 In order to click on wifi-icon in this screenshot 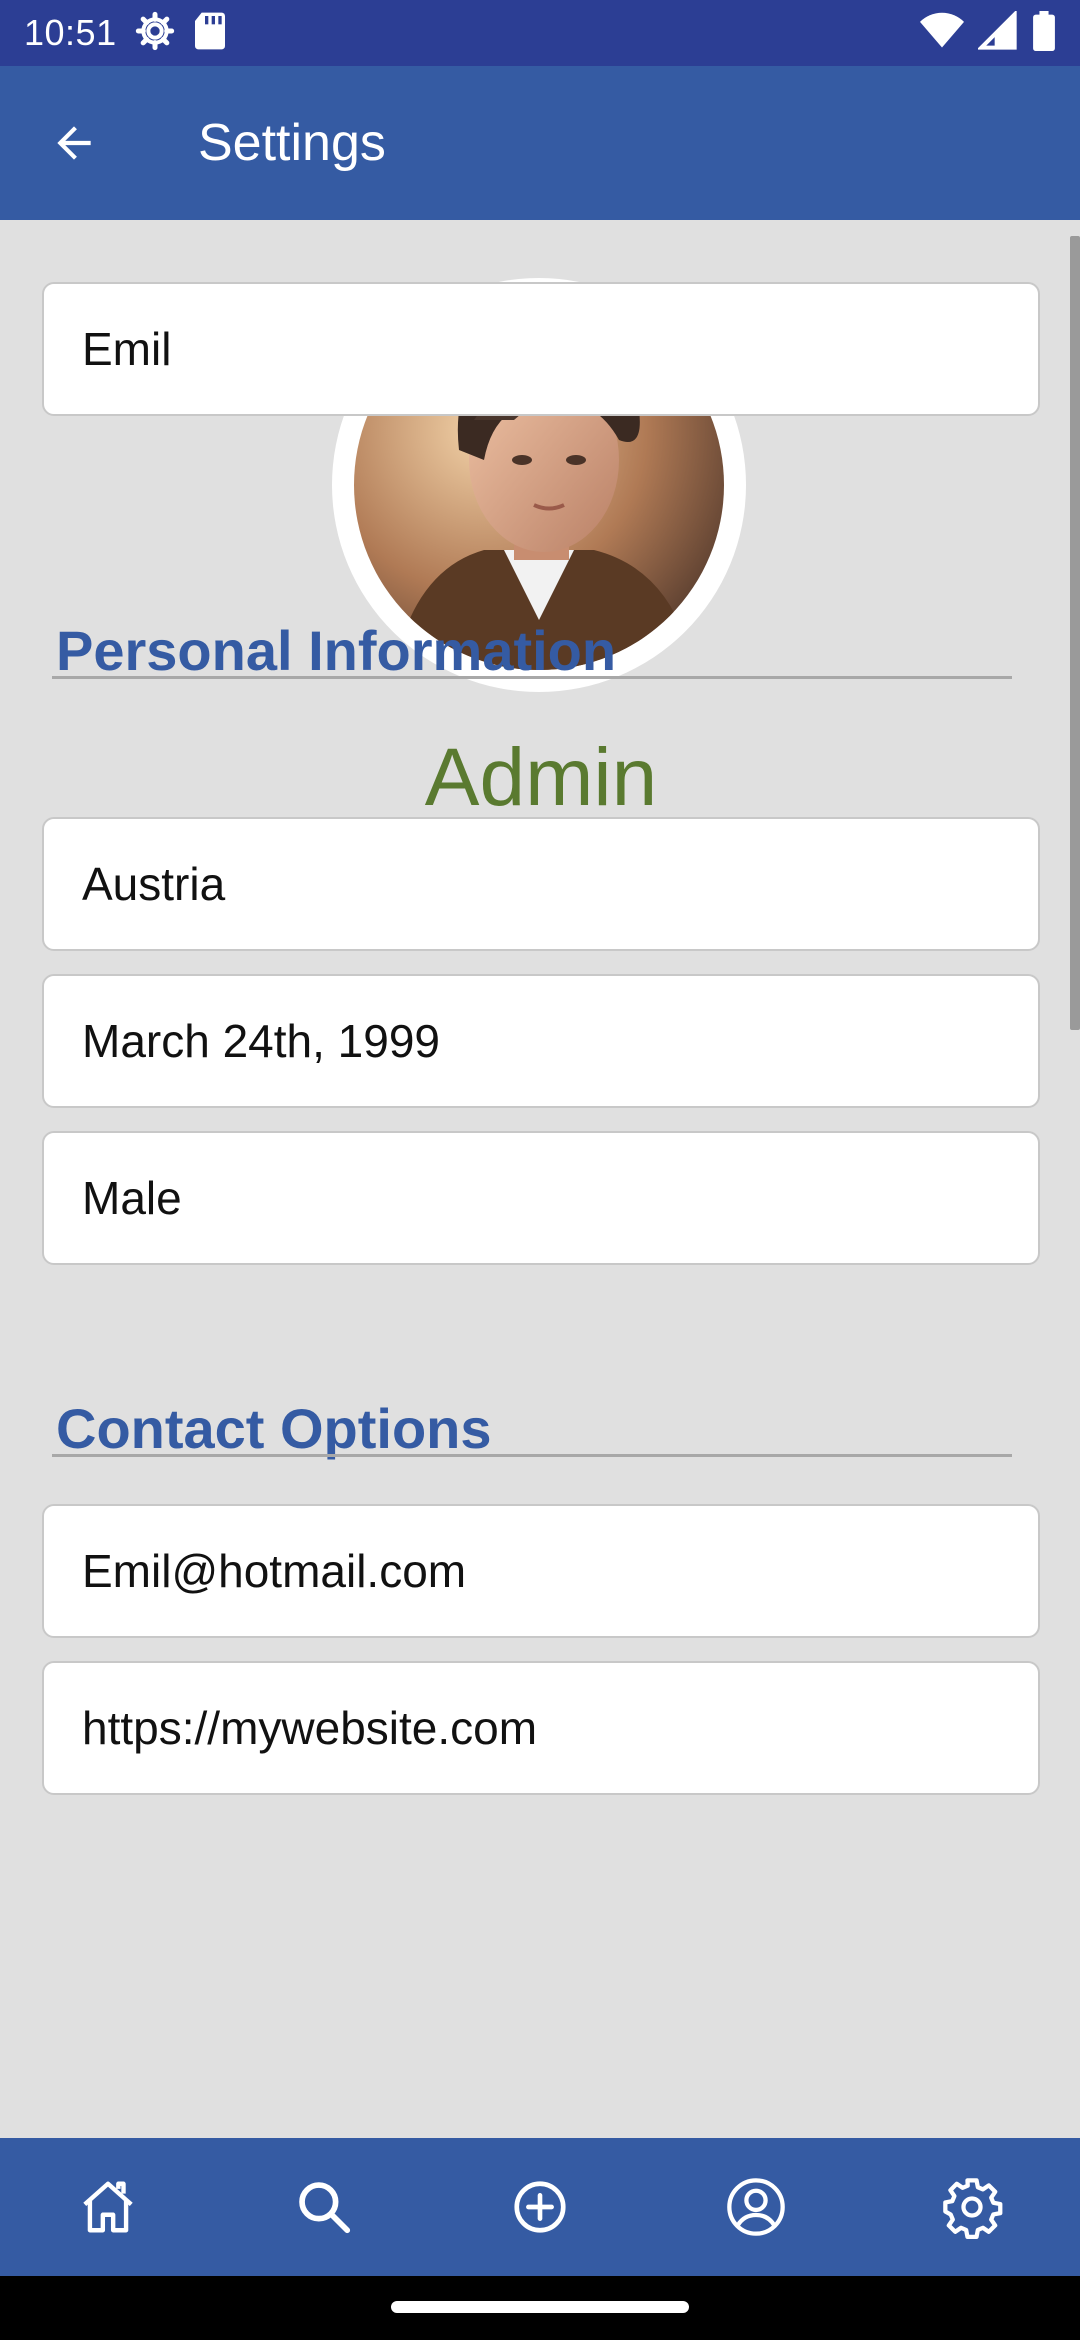, I will do `click(942, 33)`.